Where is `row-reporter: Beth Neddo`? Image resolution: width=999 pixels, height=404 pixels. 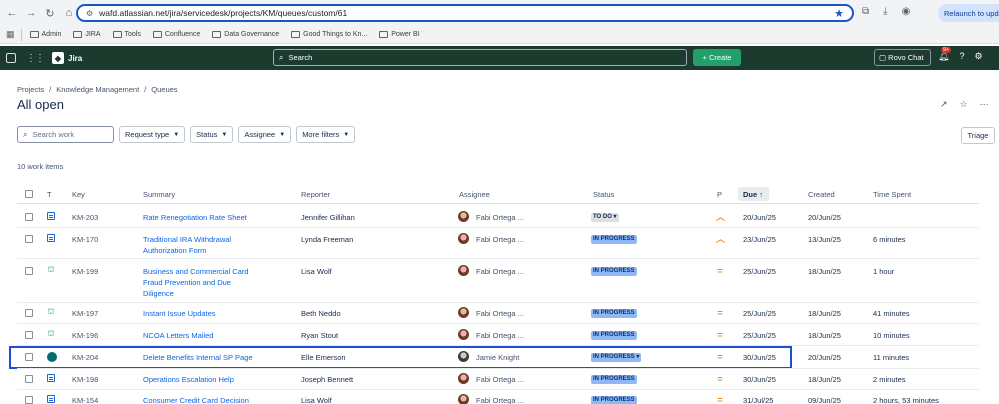
row-reporter: Beth Neddo is located at coordinates (321, 313).